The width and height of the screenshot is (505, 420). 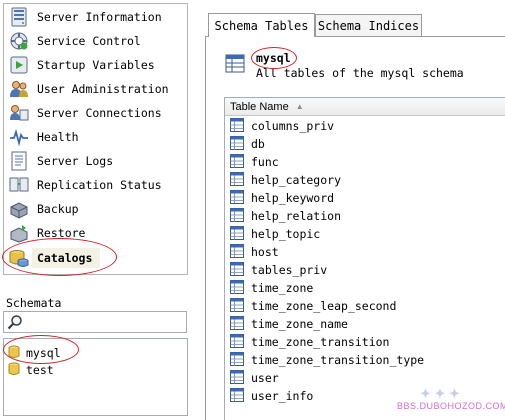 What do you see at coordinates (99, 17) in the screenshot?
I see `nav-item-label: Server Information` at bounding box center [99, 17].